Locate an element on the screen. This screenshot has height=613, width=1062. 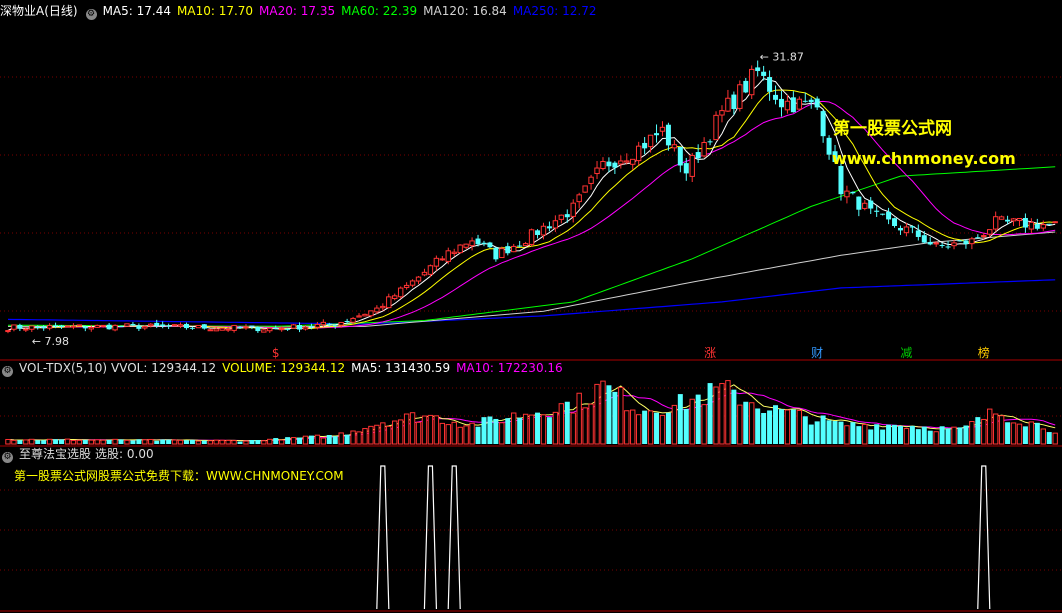
watermark-cn: 第一股票公式网 is located at coordinates (892, 129).